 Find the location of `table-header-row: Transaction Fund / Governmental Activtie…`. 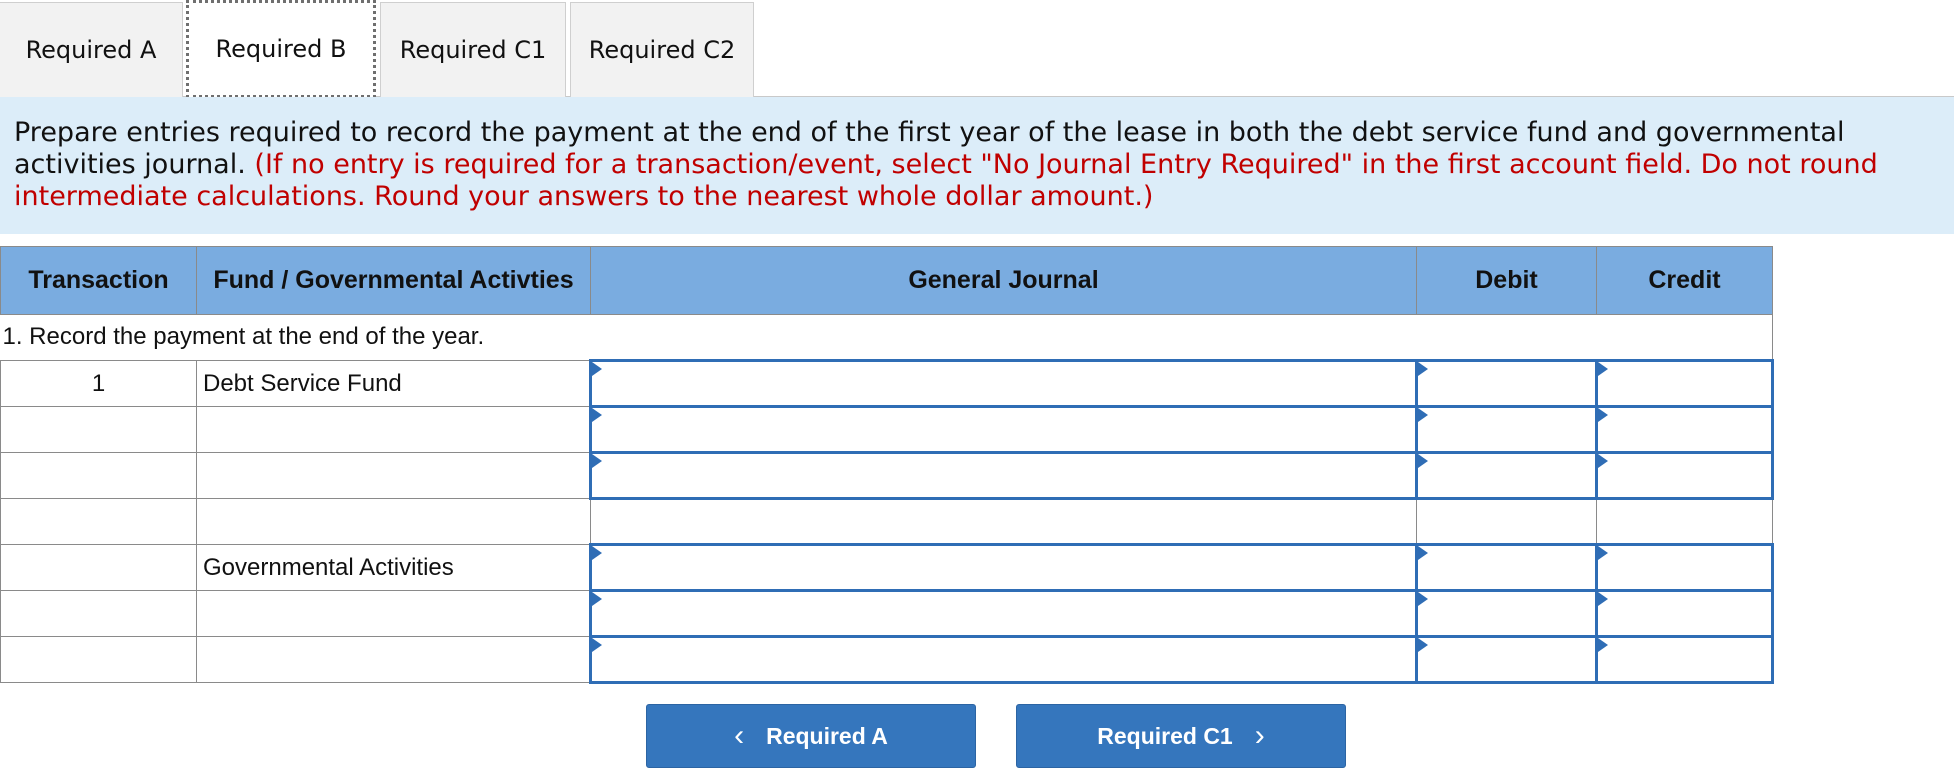

table-header-row: Transaction Fund / Governmental Activtie… is located at coordinates (886, 280).